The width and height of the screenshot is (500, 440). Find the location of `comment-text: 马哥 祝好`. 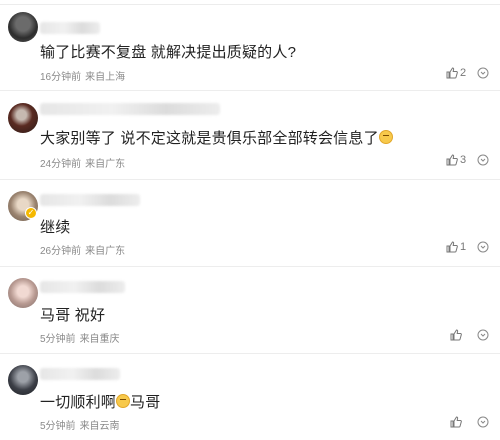

comment-text: 马哥 祝好 is located at coordinates (73, 315).